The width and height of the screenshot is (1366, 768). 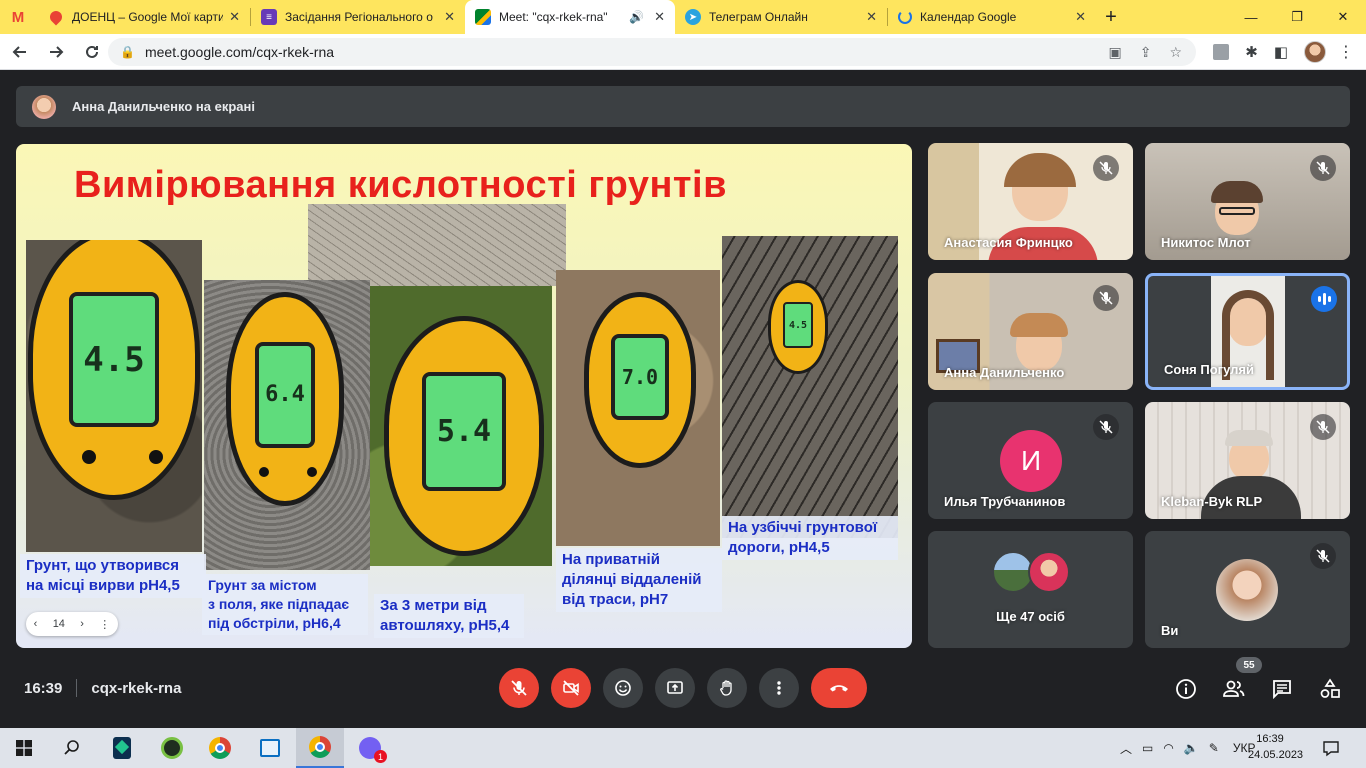 I want to click on system-tray: ︿ ▭ ◠ 🔈 ✎ УКР, so click(x=1187, y=748).